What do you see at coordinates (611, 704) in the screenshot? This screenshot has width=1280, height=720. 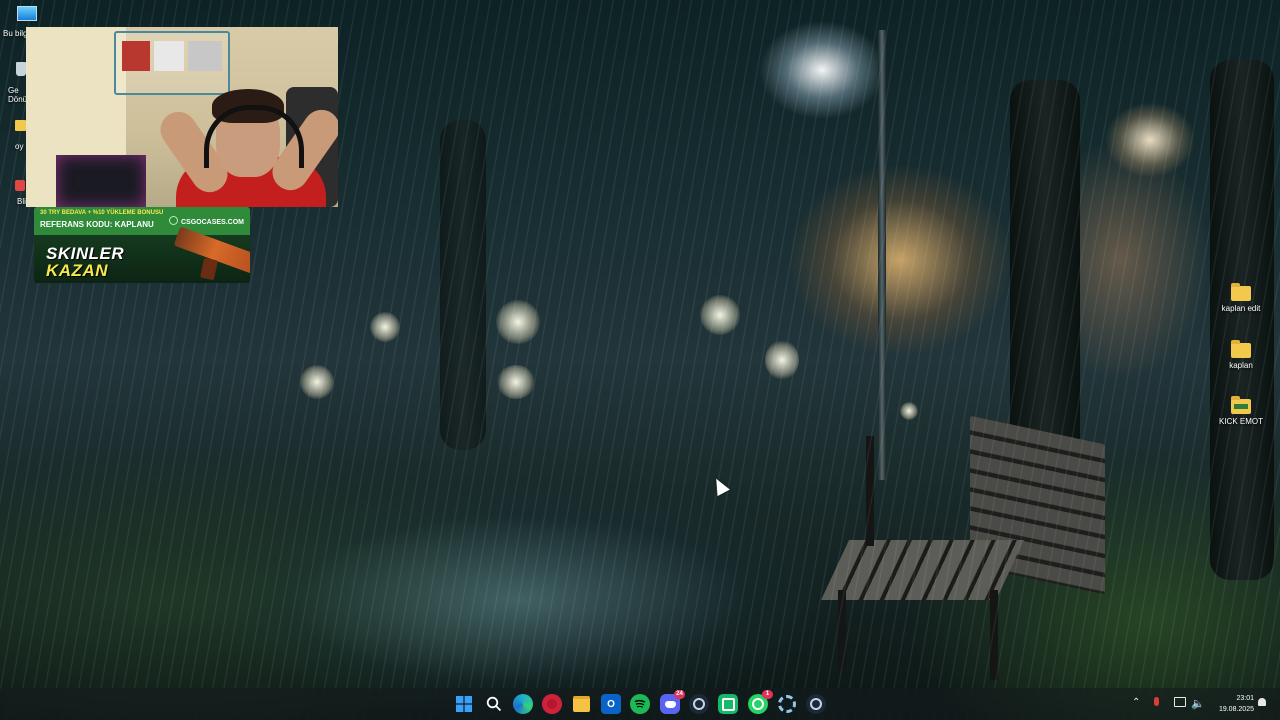 I see `outlook-icon: O` at bounding box center [611, 704].